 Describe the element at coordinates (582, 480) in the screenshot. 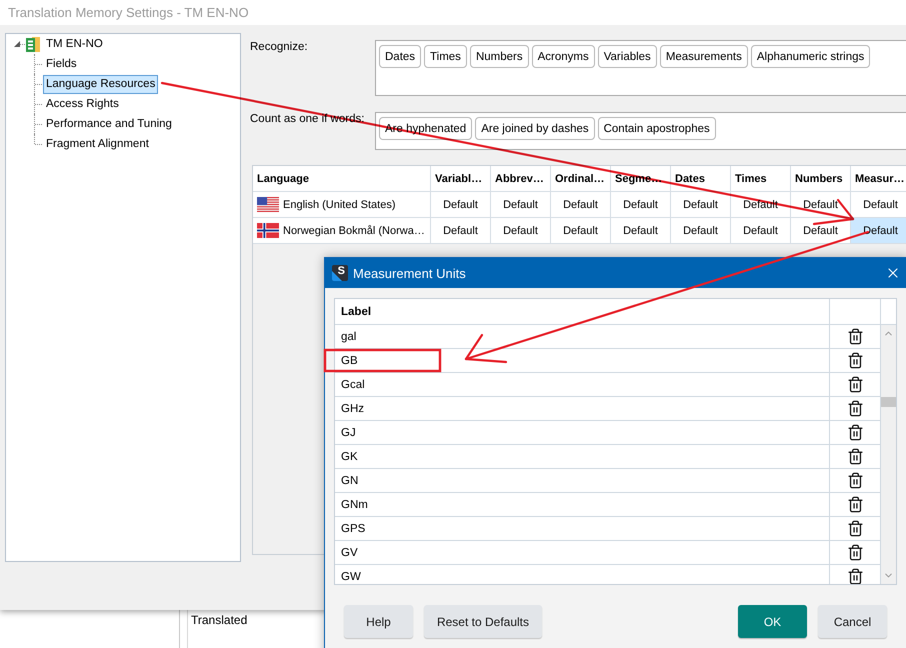

I see `unit-label: GN` at that location.